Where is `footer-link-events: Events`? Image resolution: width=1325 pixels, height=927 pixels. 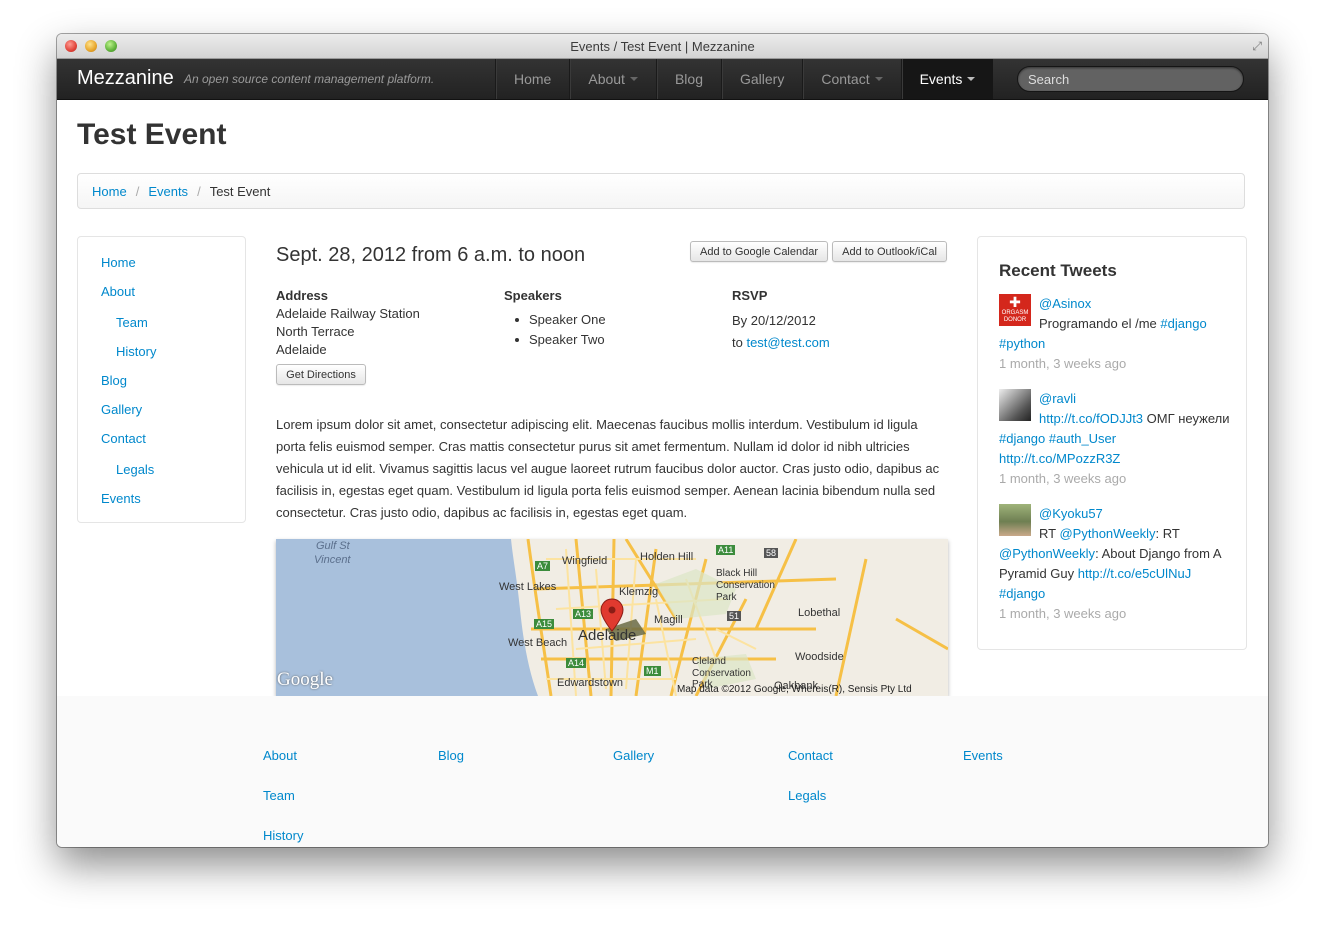 footer-link-events: Events is located at coordinates (983, 755).